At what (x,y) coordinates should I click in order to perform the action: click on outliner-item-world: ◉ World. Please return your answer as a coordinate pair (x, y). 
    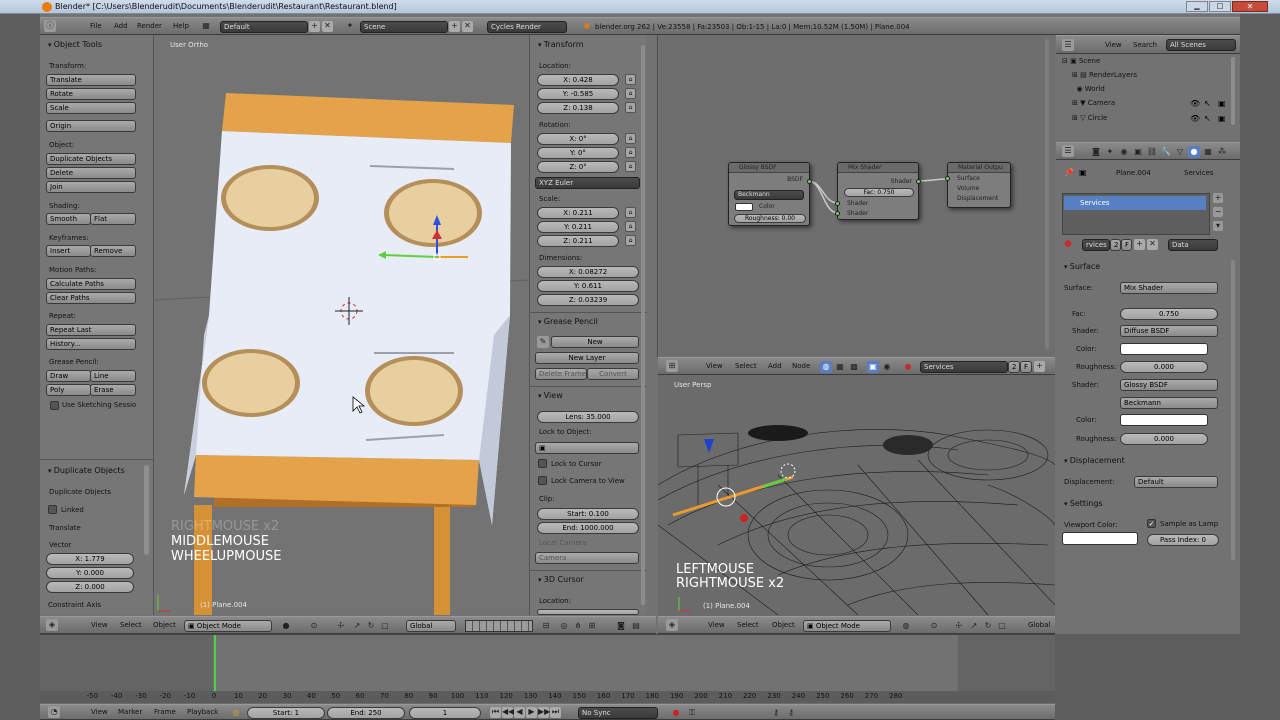
    Looking at the image, I should click on (1088, 89).